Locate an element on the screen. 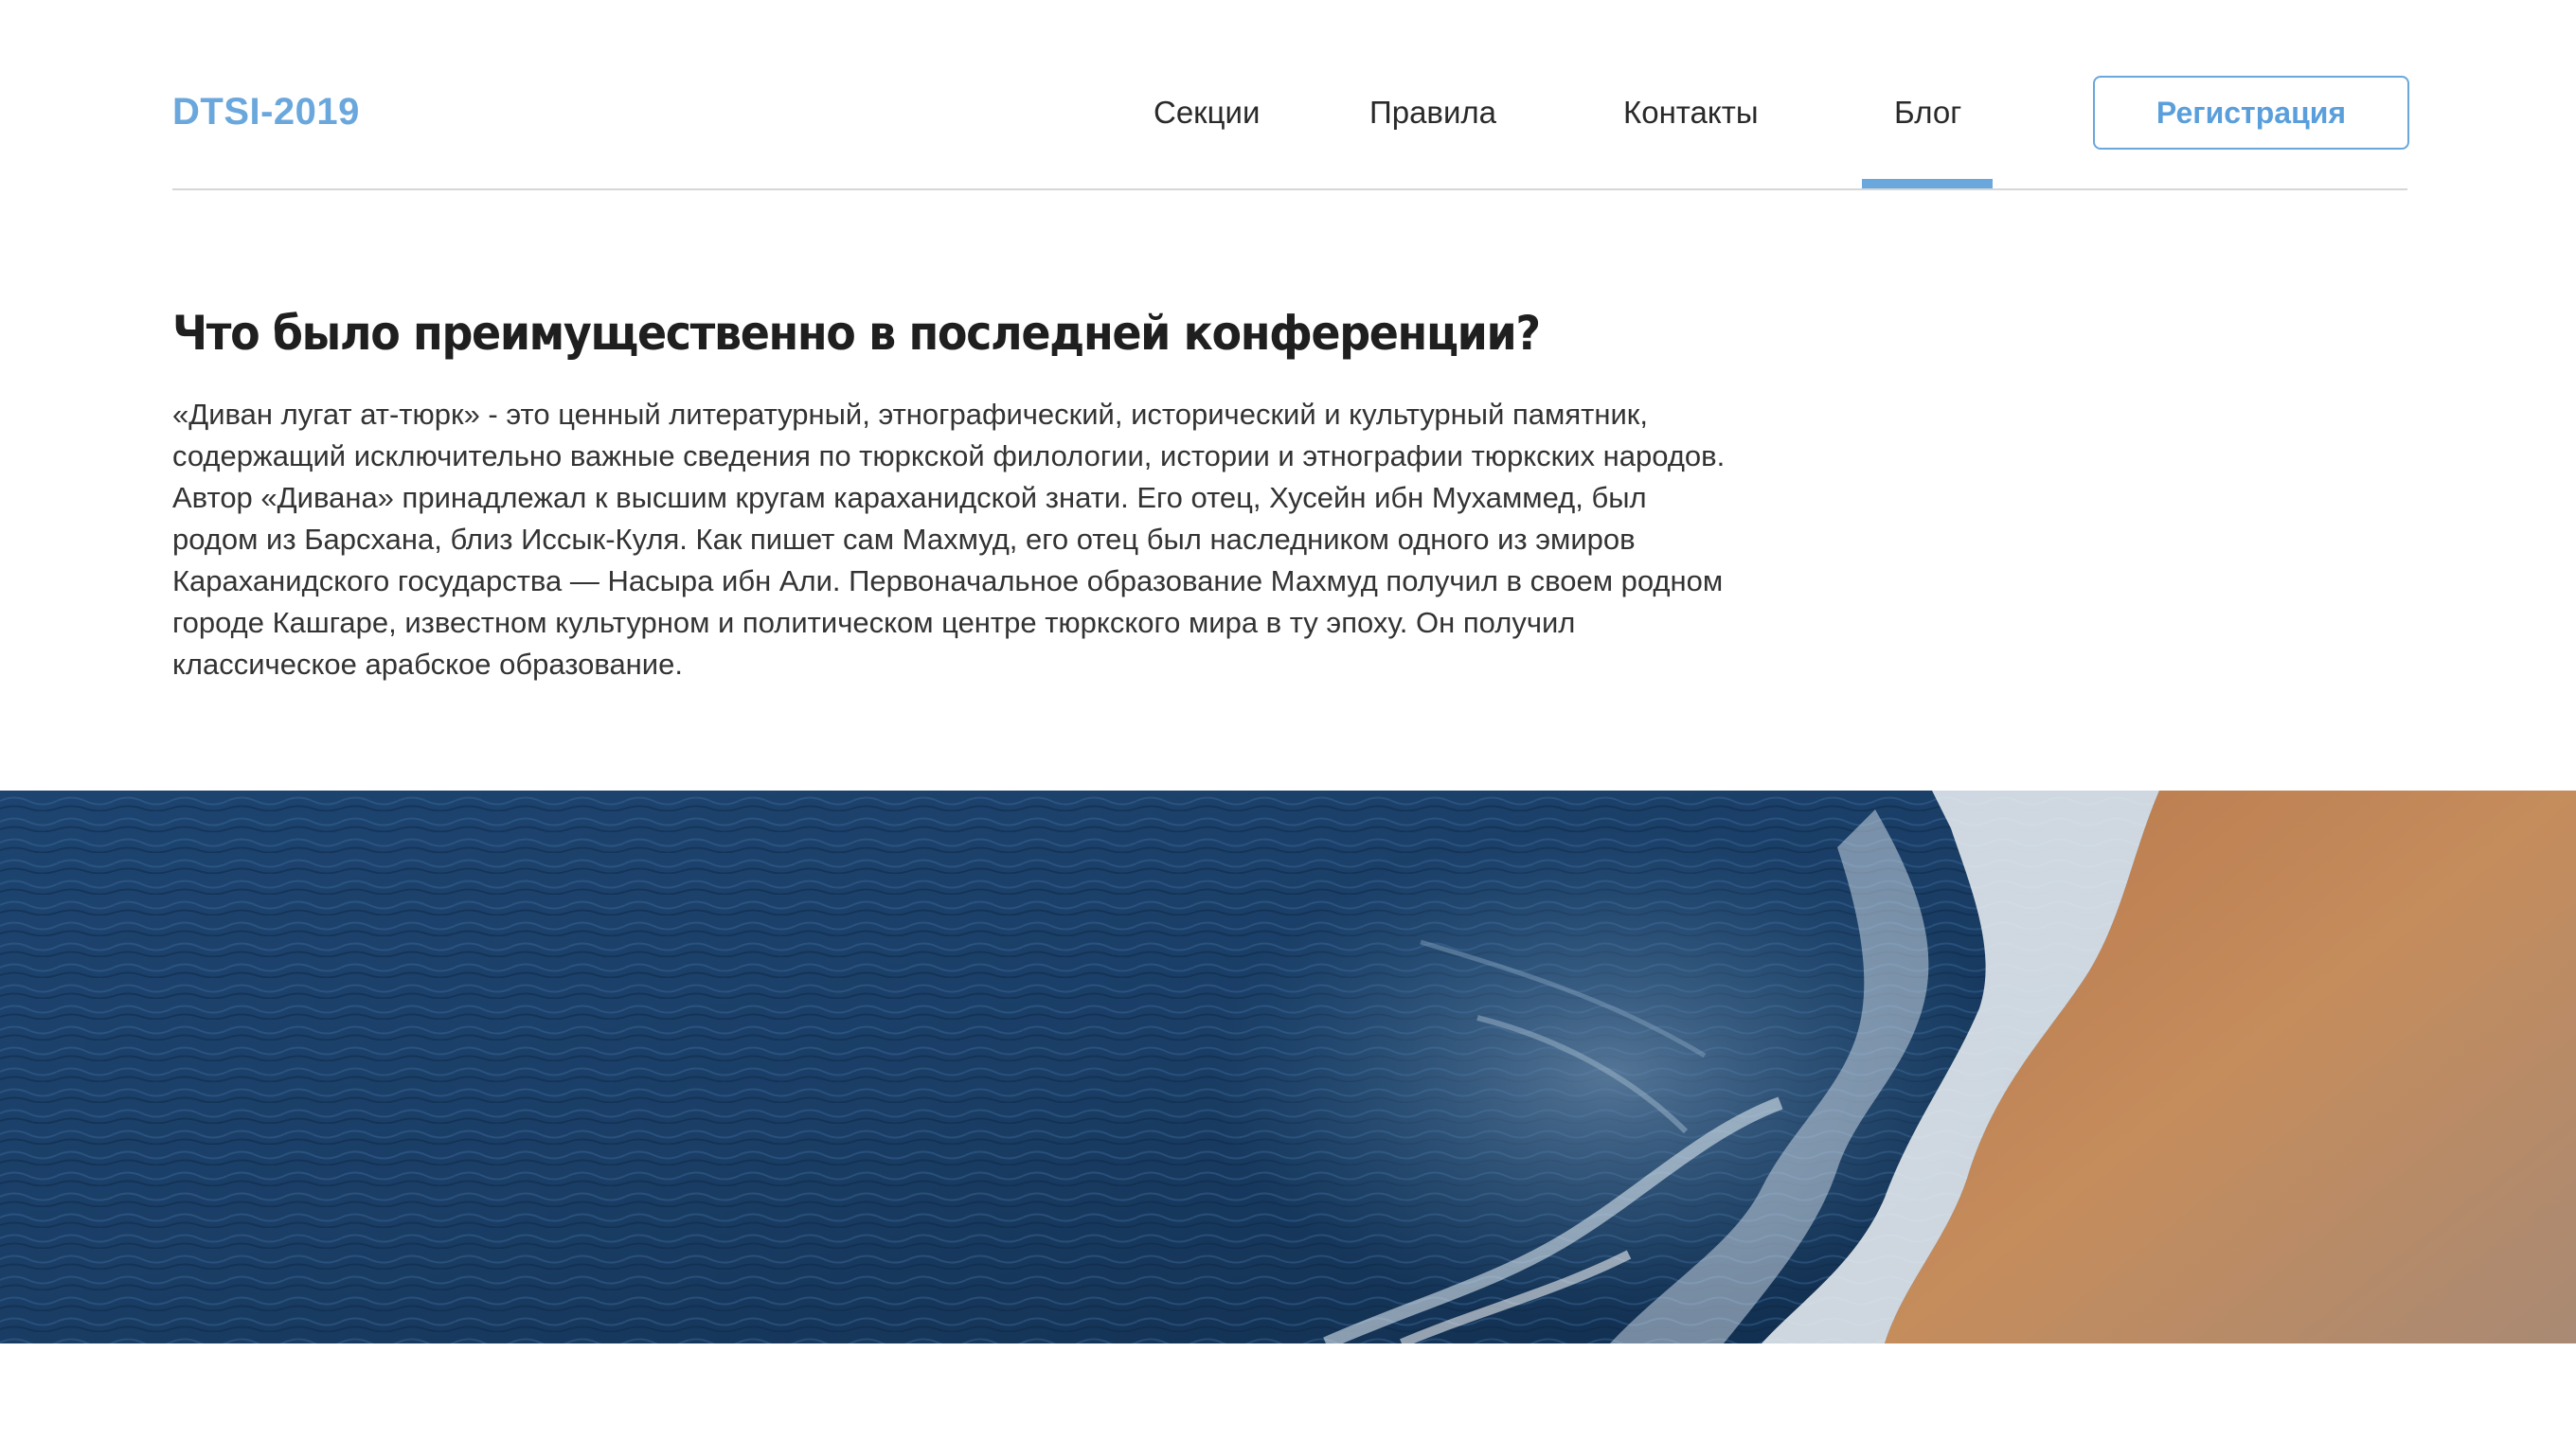 Image resolution: width=2576 pixels, height=1441 pixels. nav-item-sections: Секции is located at coordinates (1207, 113).